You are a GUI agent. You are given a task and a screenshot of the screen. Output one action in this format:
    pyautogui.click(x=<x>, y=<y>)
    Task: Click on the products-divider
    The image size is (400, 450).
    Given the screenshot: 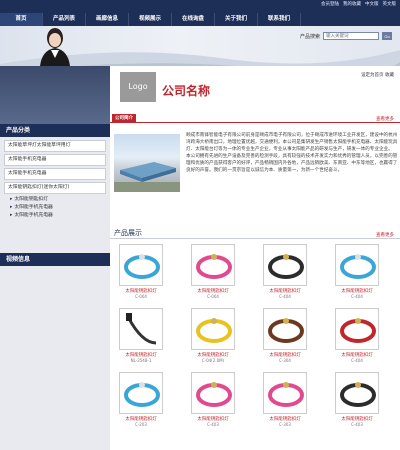 What is the action you would take?
    pyautogui.click(x=255, y=238)
    